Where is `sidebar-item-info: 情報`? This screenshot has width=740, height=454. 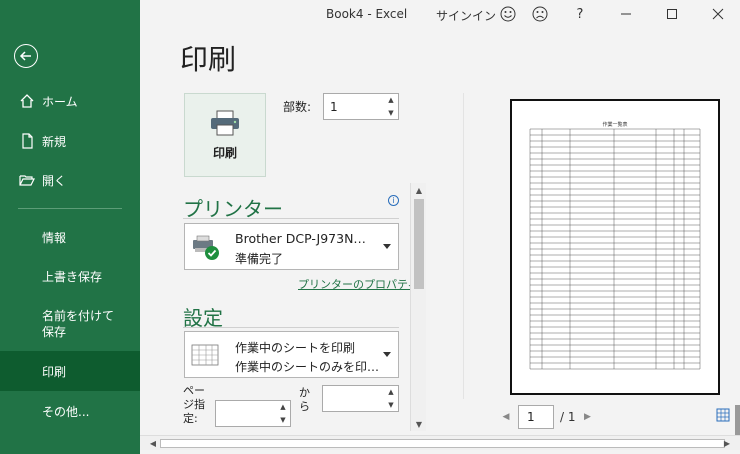 sidebar-item-info: 情報 is located at coordinates (70, 237).